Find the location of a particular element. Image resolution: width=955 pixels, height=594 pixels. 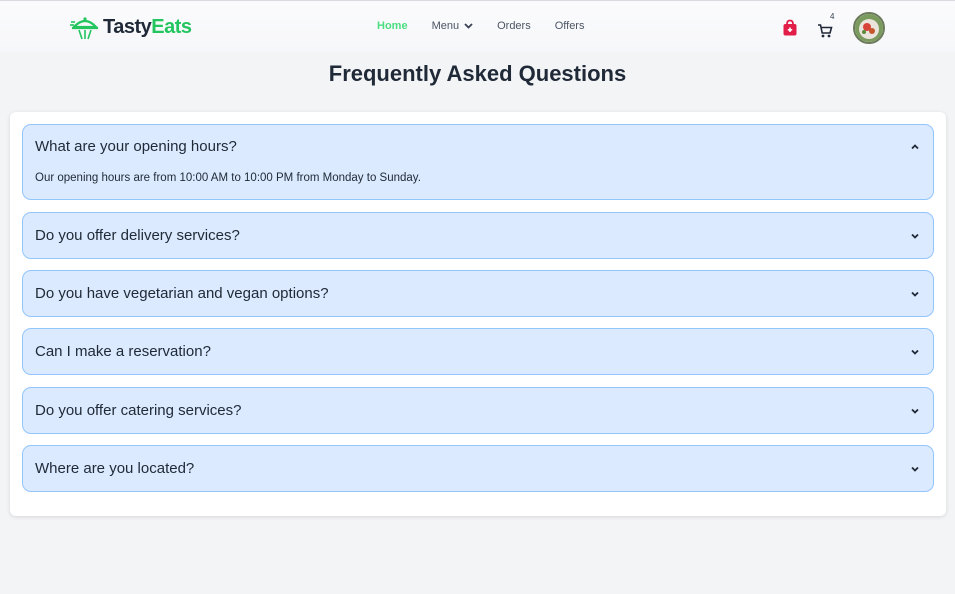

faq-question: Where are you located? is located at coordinates (115, 468).